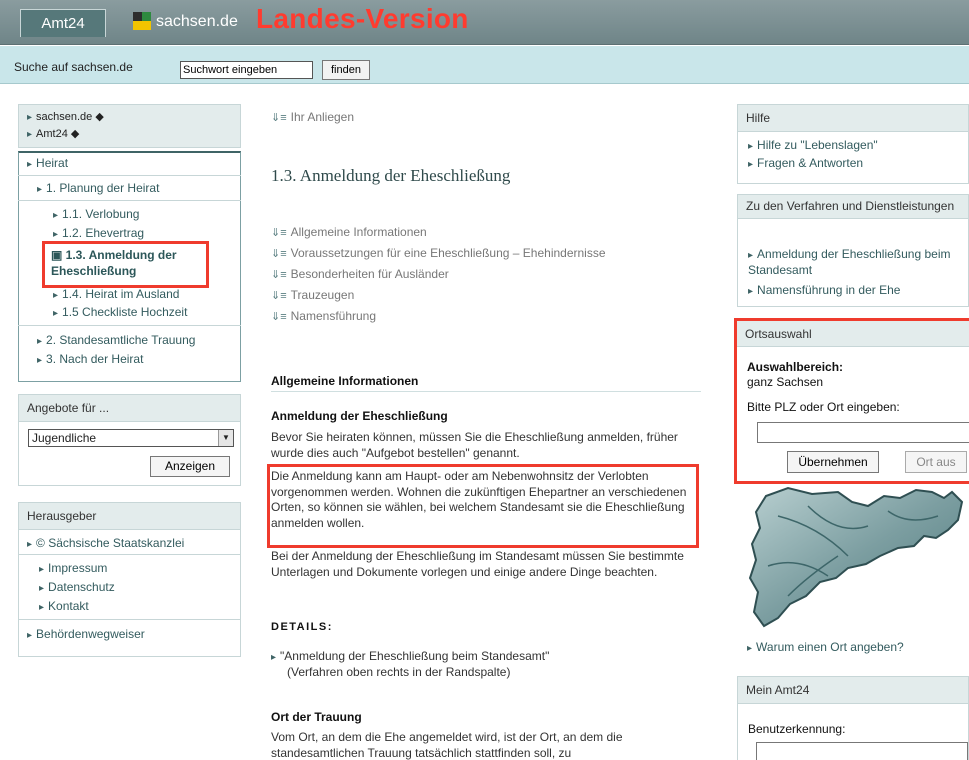 This screenshot has width=969, height=760. What do you see at coordinates (795, 367) in the screenshot?
I see `selection-label: Auswahlbereich:` at bounding box center [795, 367].